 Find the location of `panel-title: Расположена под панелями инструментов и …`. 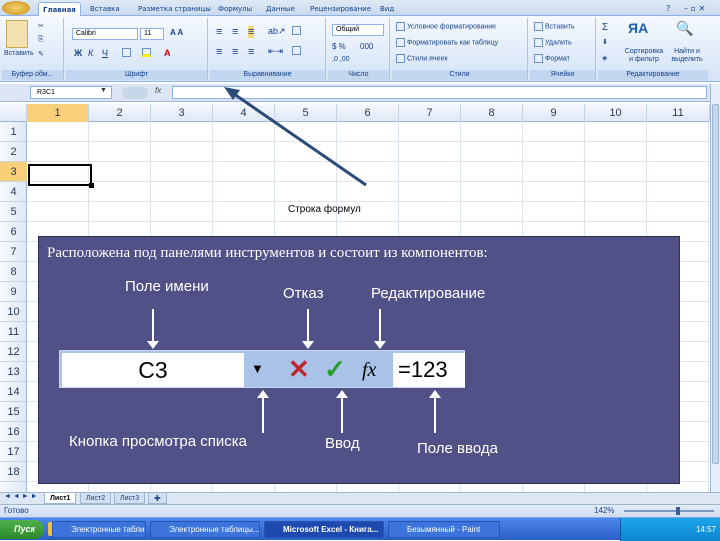

panel-title: Расположена под панелями инструментов и … is located at coordinates (267, 253).